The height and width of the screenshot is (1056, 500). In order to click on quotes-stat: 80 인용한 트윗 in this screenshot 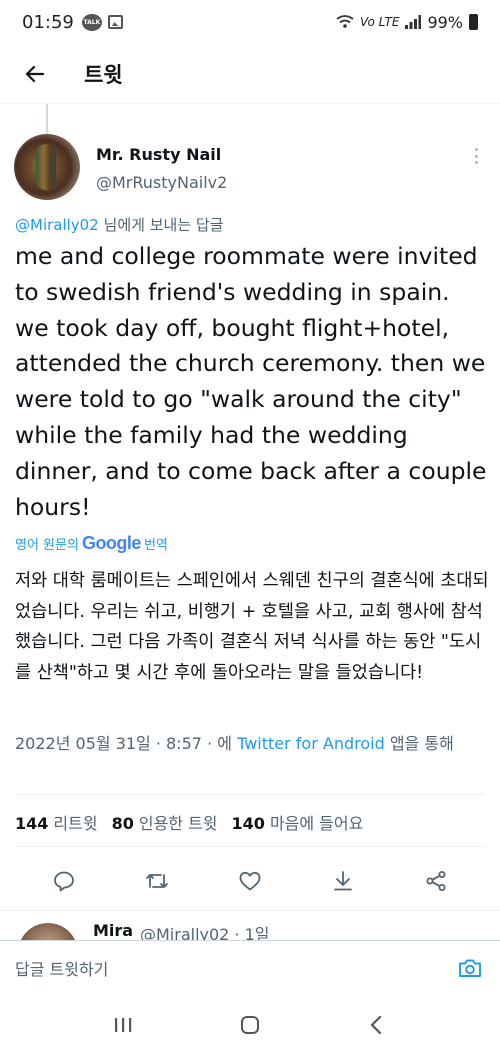, I will do `click(165, 822)`.